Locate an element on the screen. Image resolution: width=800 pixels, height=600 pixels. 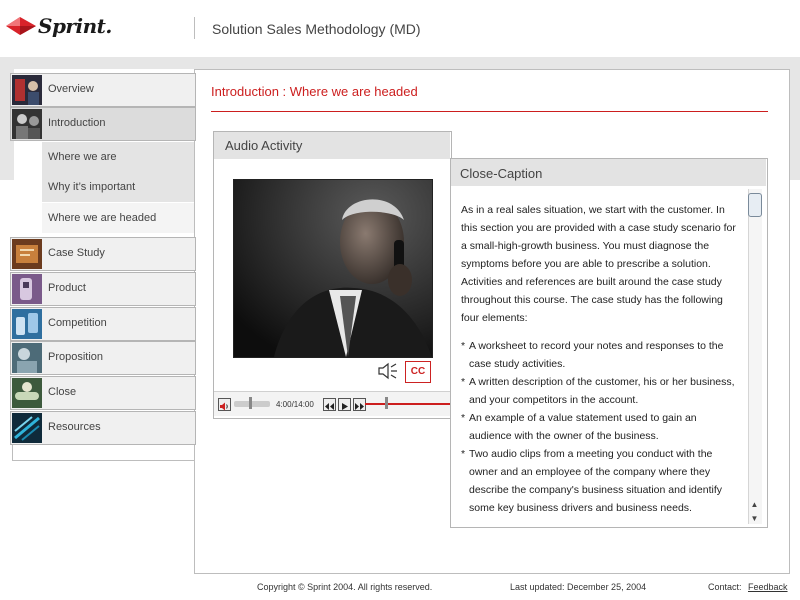
introduction-thumbnail-icon is located at coordinates (27, 124).